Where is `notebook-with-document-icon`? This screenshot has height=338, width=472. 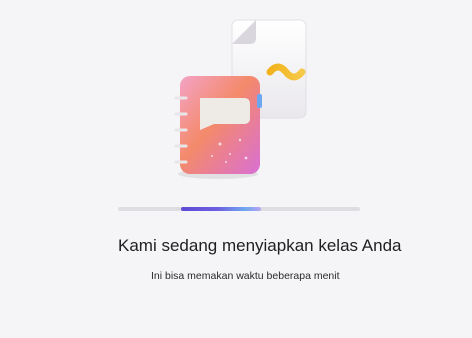
notebook-with-document-icon is located at coordinates (240, 99).